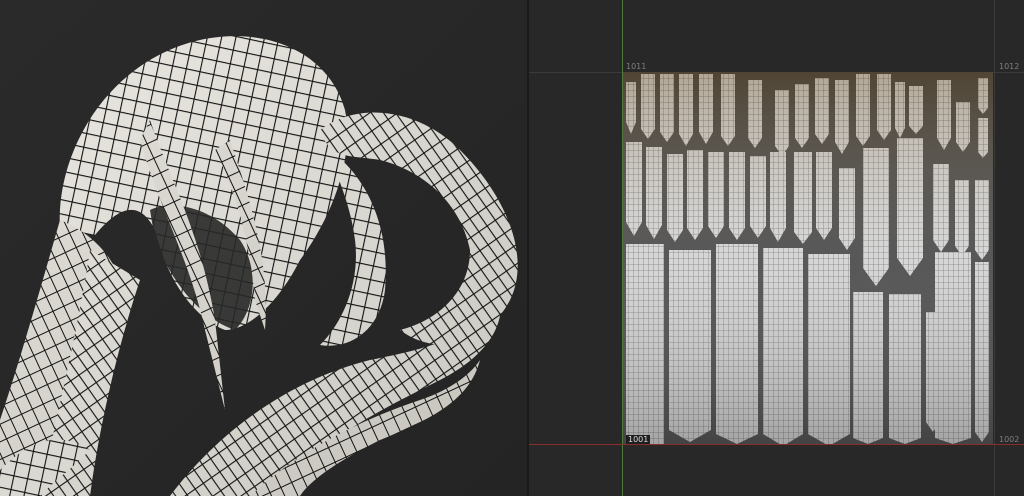  I want to click on uv-v-axis, so click(622, 248).